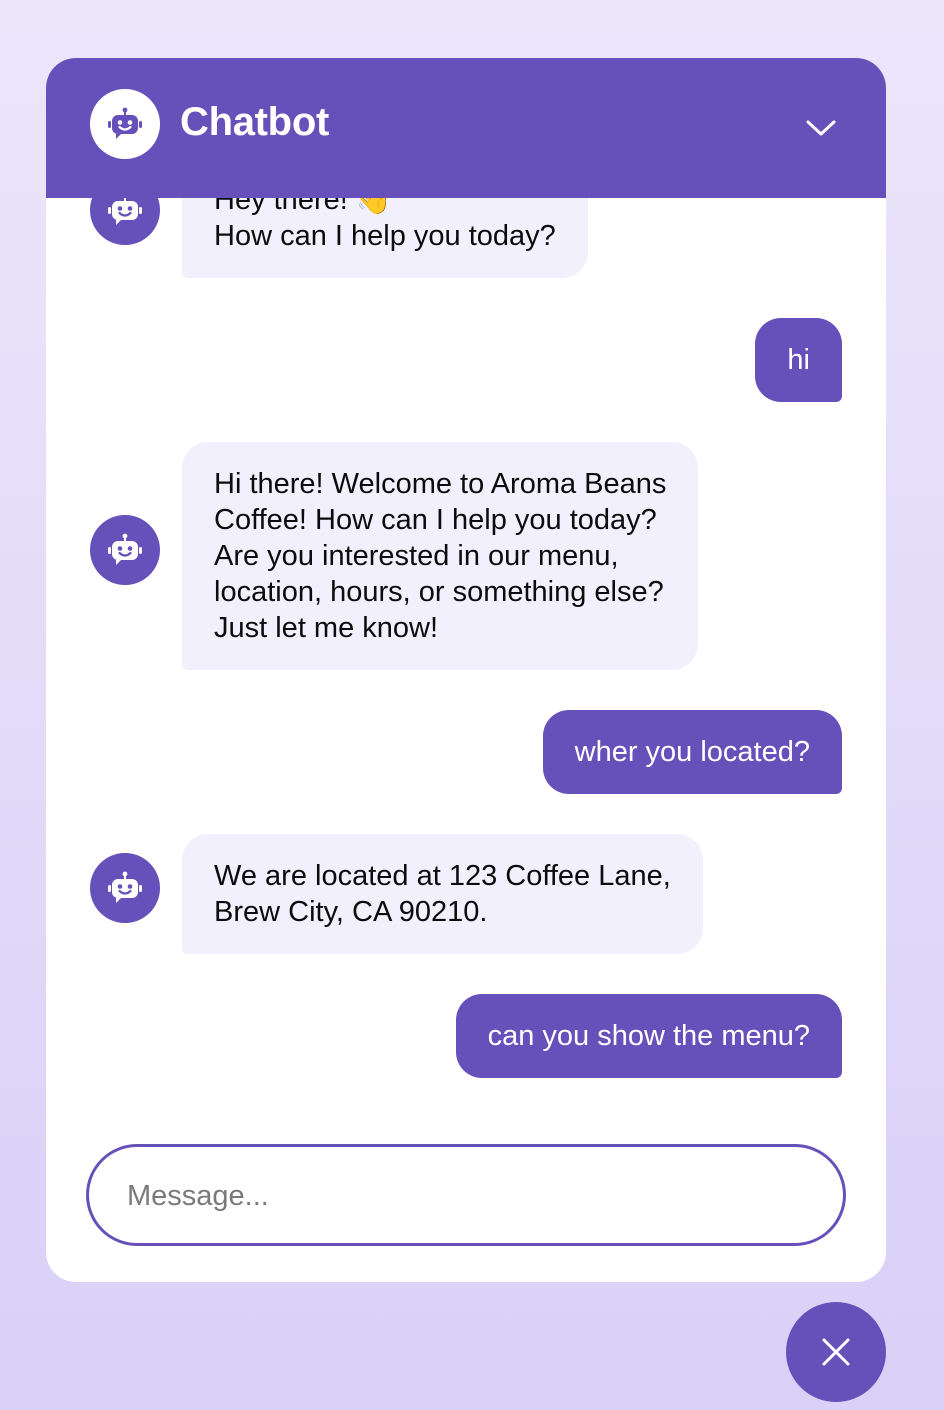 The image size is (944, 1410). I want to click on message-line: We are located at 123 Coffee Lane,, so click(442, 876).